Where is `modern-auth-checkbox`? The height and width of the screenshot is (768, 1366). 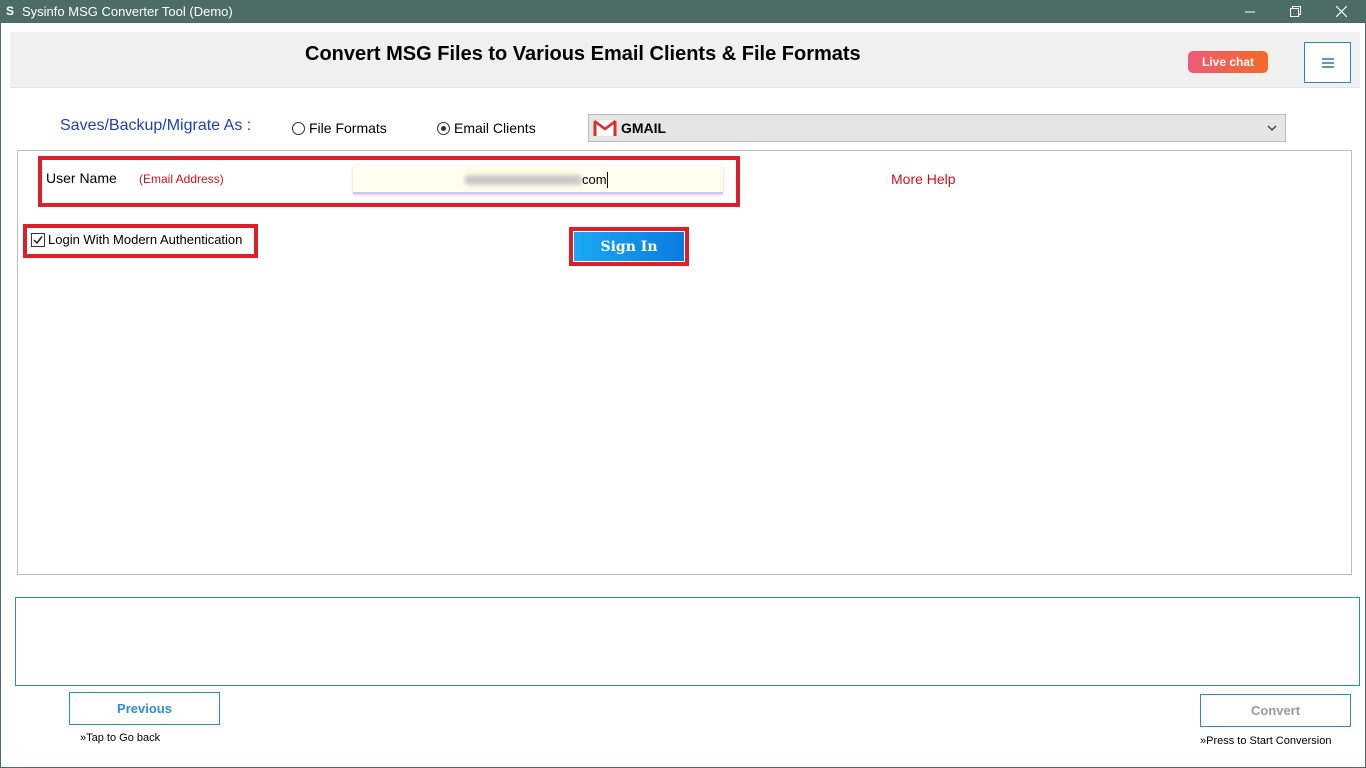
modern-auth-checkbox is located at coordinates (38, 240).